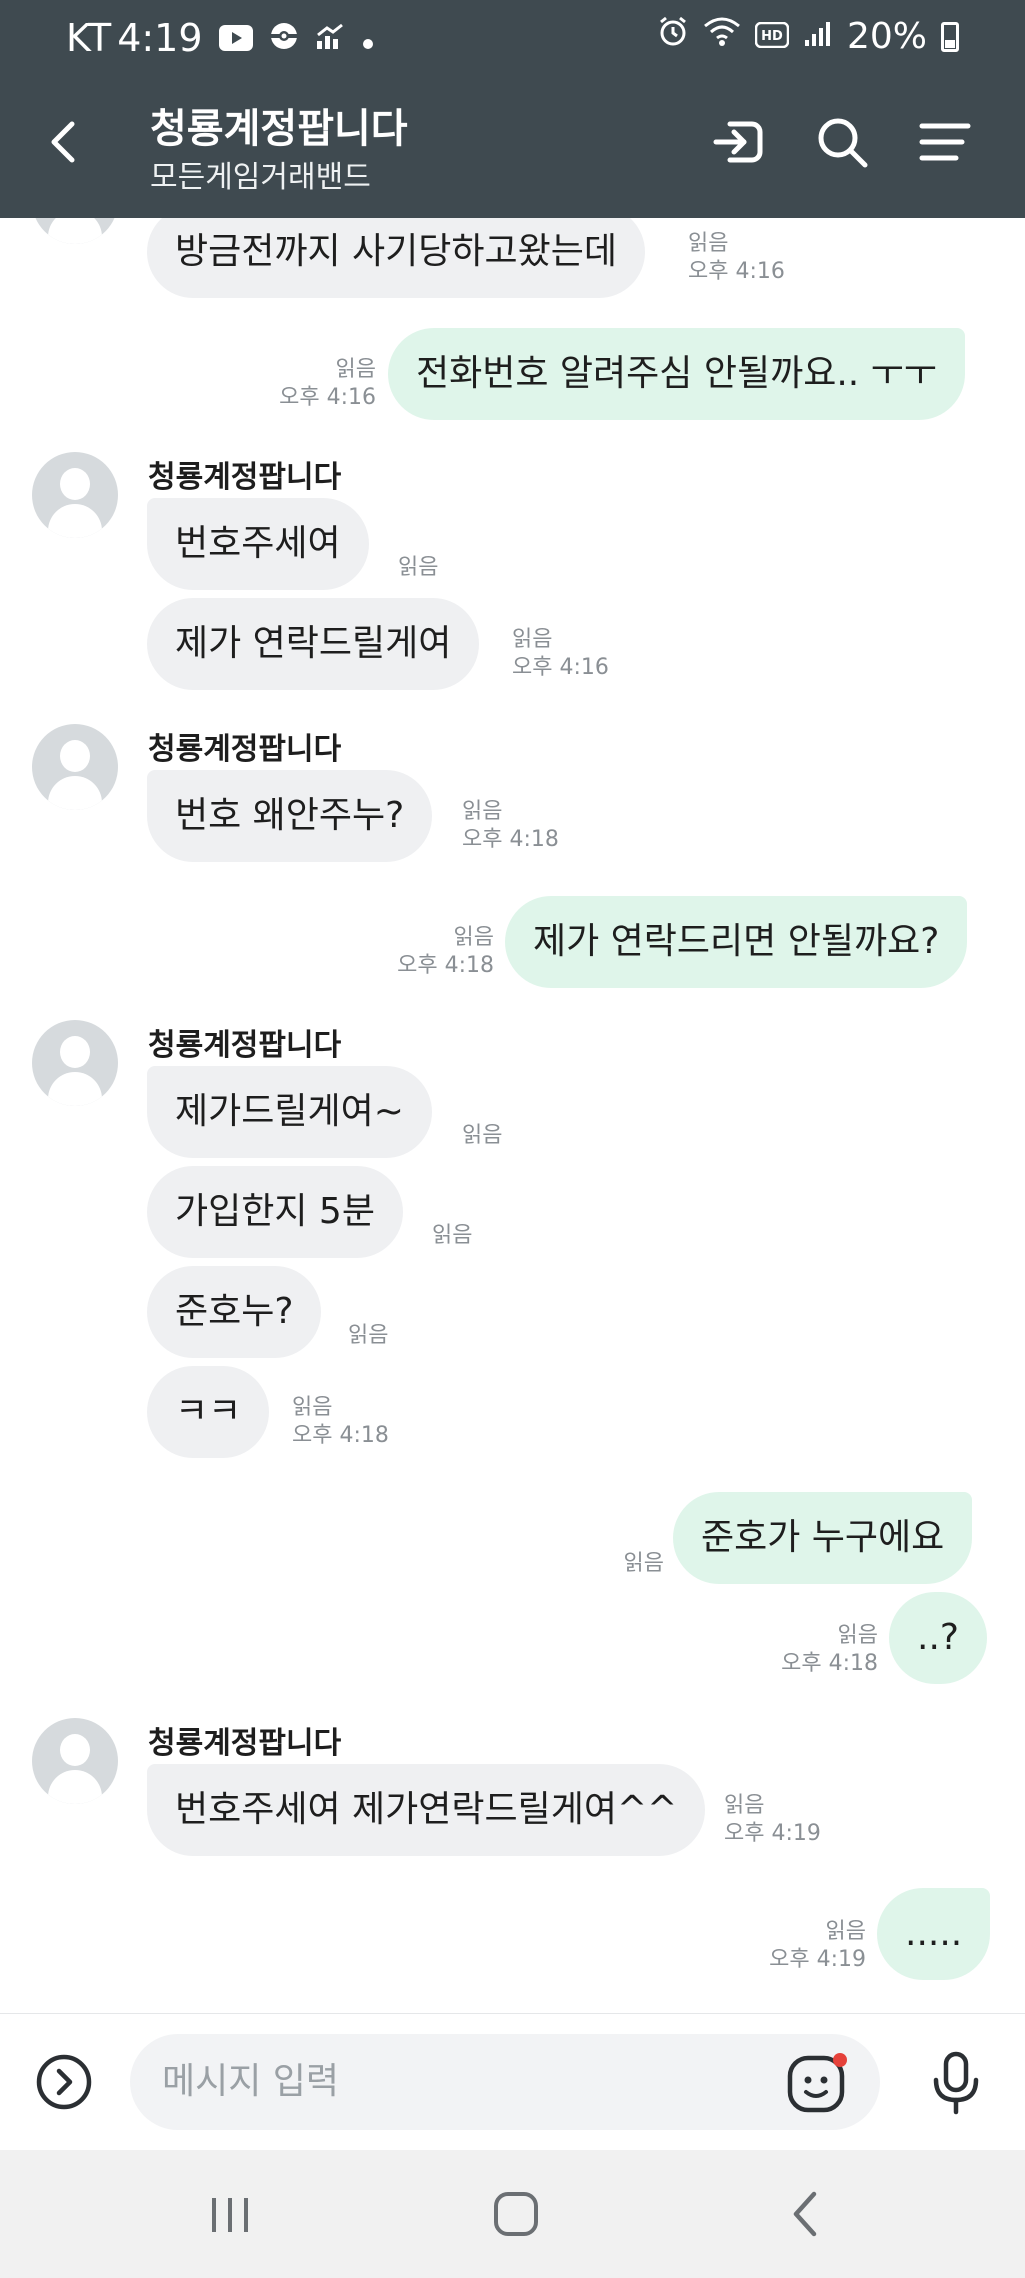 This screenshot has height=2278, width=1025. I want to click on message-bubble: 준호누?, so click(234, 1312).